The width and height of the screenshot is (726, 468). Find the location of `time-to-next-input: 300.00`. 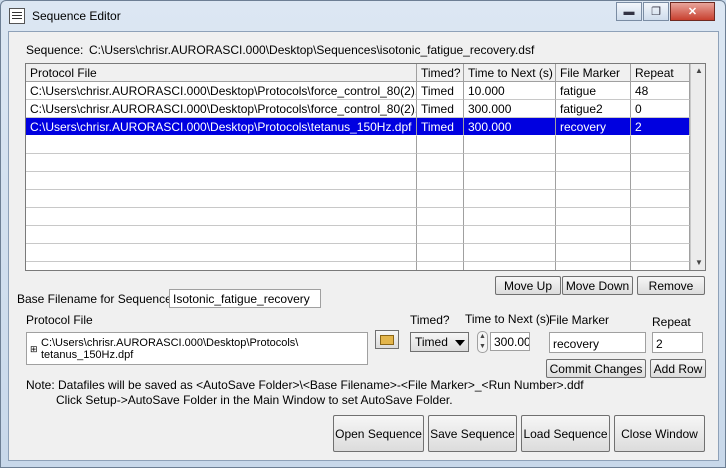

time-to-next-input: 300.00 is located at coordinates (510, 341).